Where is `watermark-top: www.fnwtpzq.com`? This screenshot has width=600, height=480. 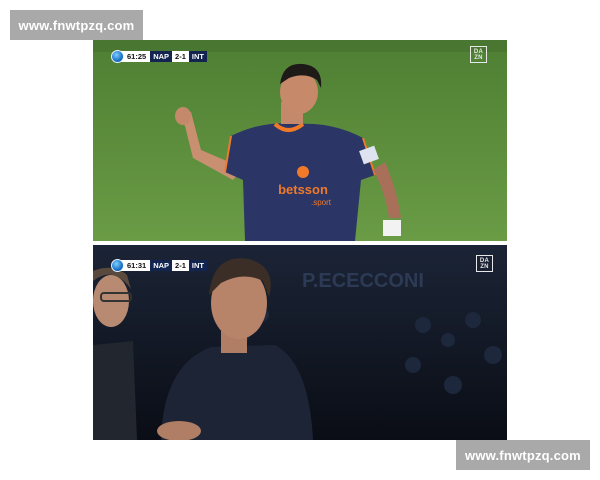 watermark-top: www.fnwtpzq.com is located at coordinates (76, 25).